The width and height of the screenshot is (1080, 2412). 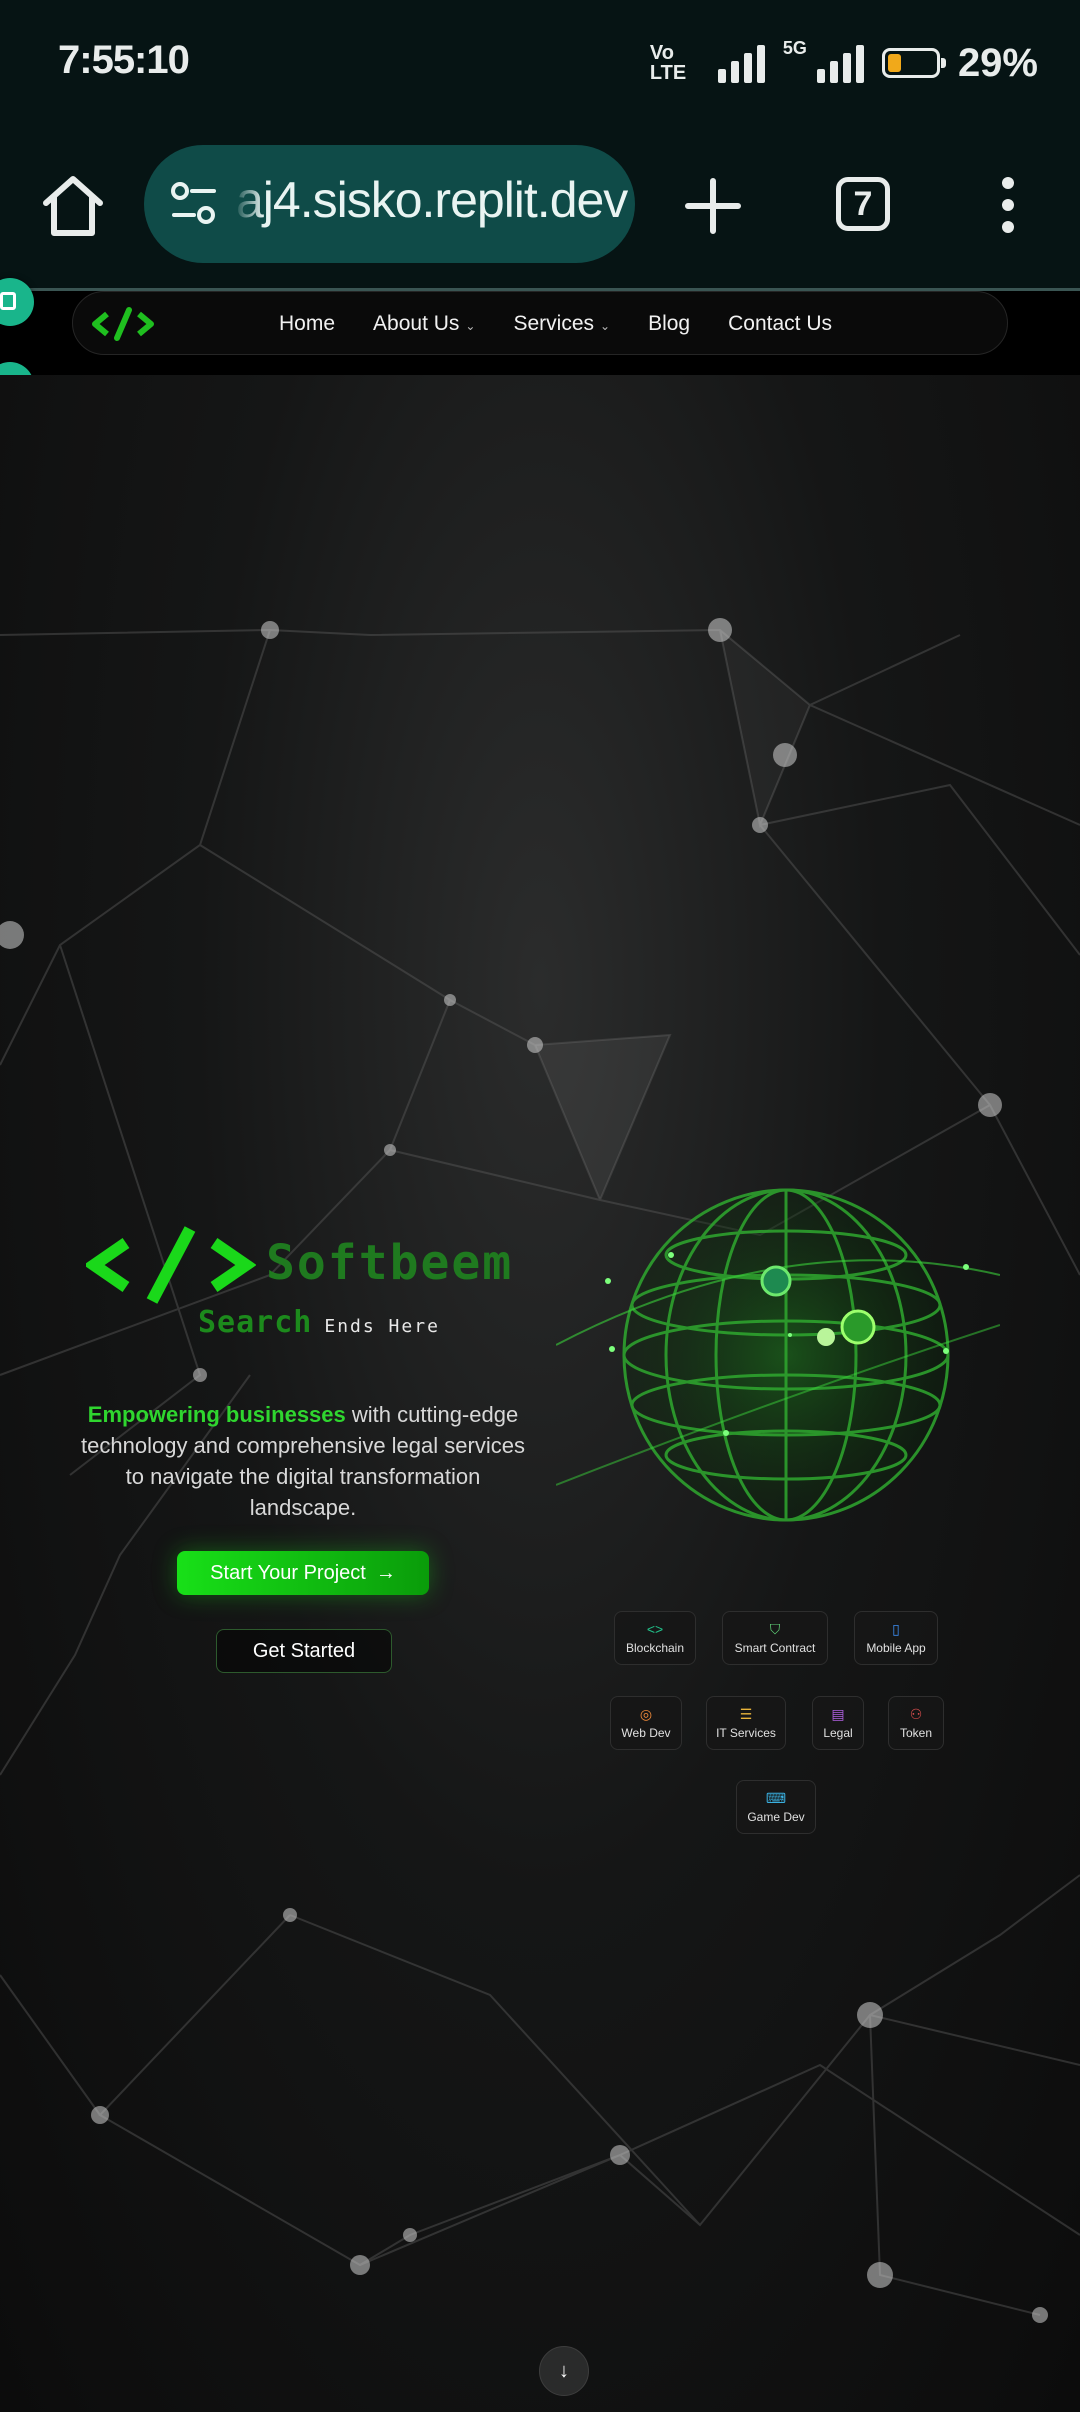 What do you see at coordinates (194, 204) in the screenshot?
I see `site-settings-icon` at bounding box center [194, 204].